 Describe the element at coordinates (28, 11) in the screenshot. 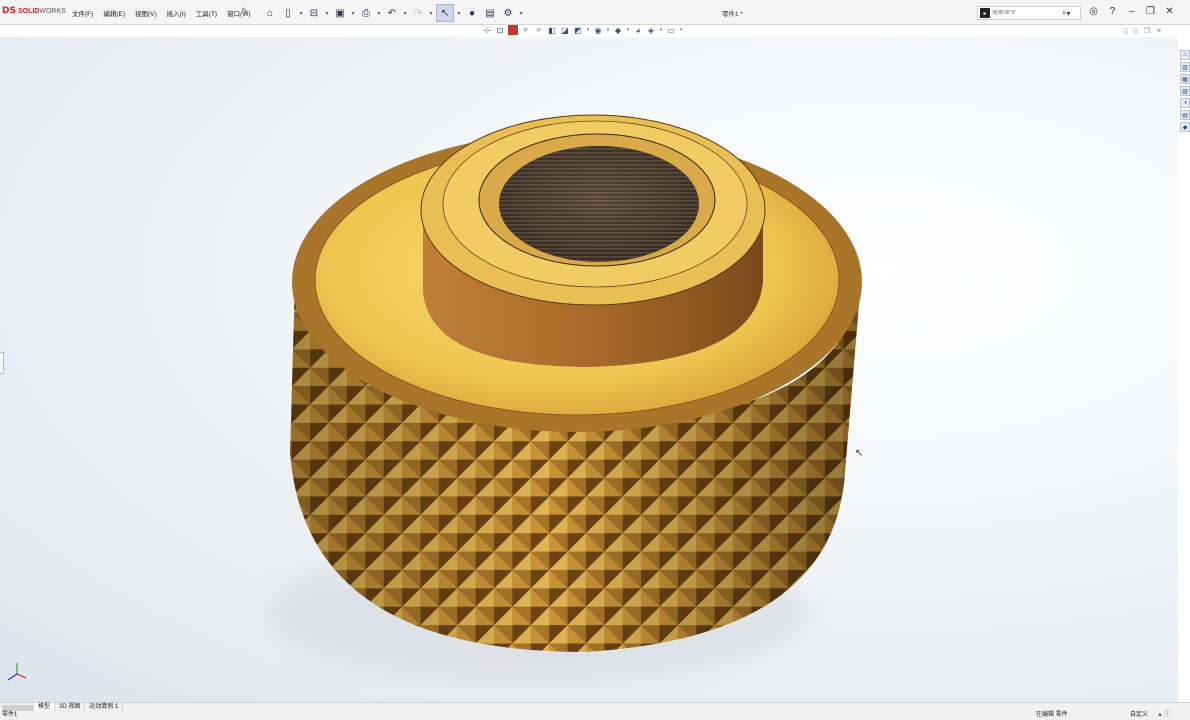

I see `logo-brand-text: SOLID` at that location.